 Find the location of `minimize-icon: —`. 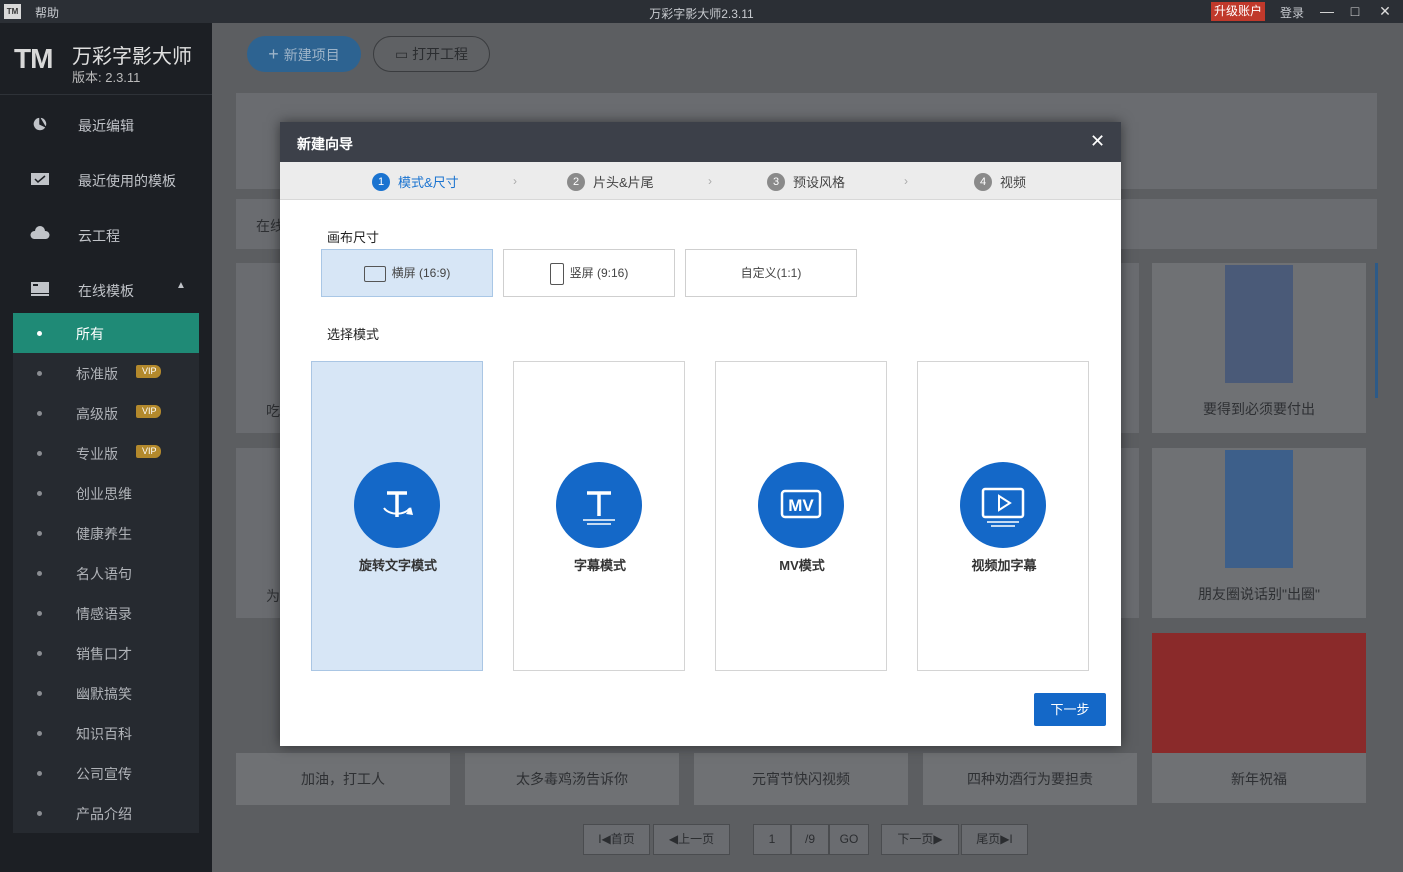

minimize-icon: — is located at coordinates (1327, 11).